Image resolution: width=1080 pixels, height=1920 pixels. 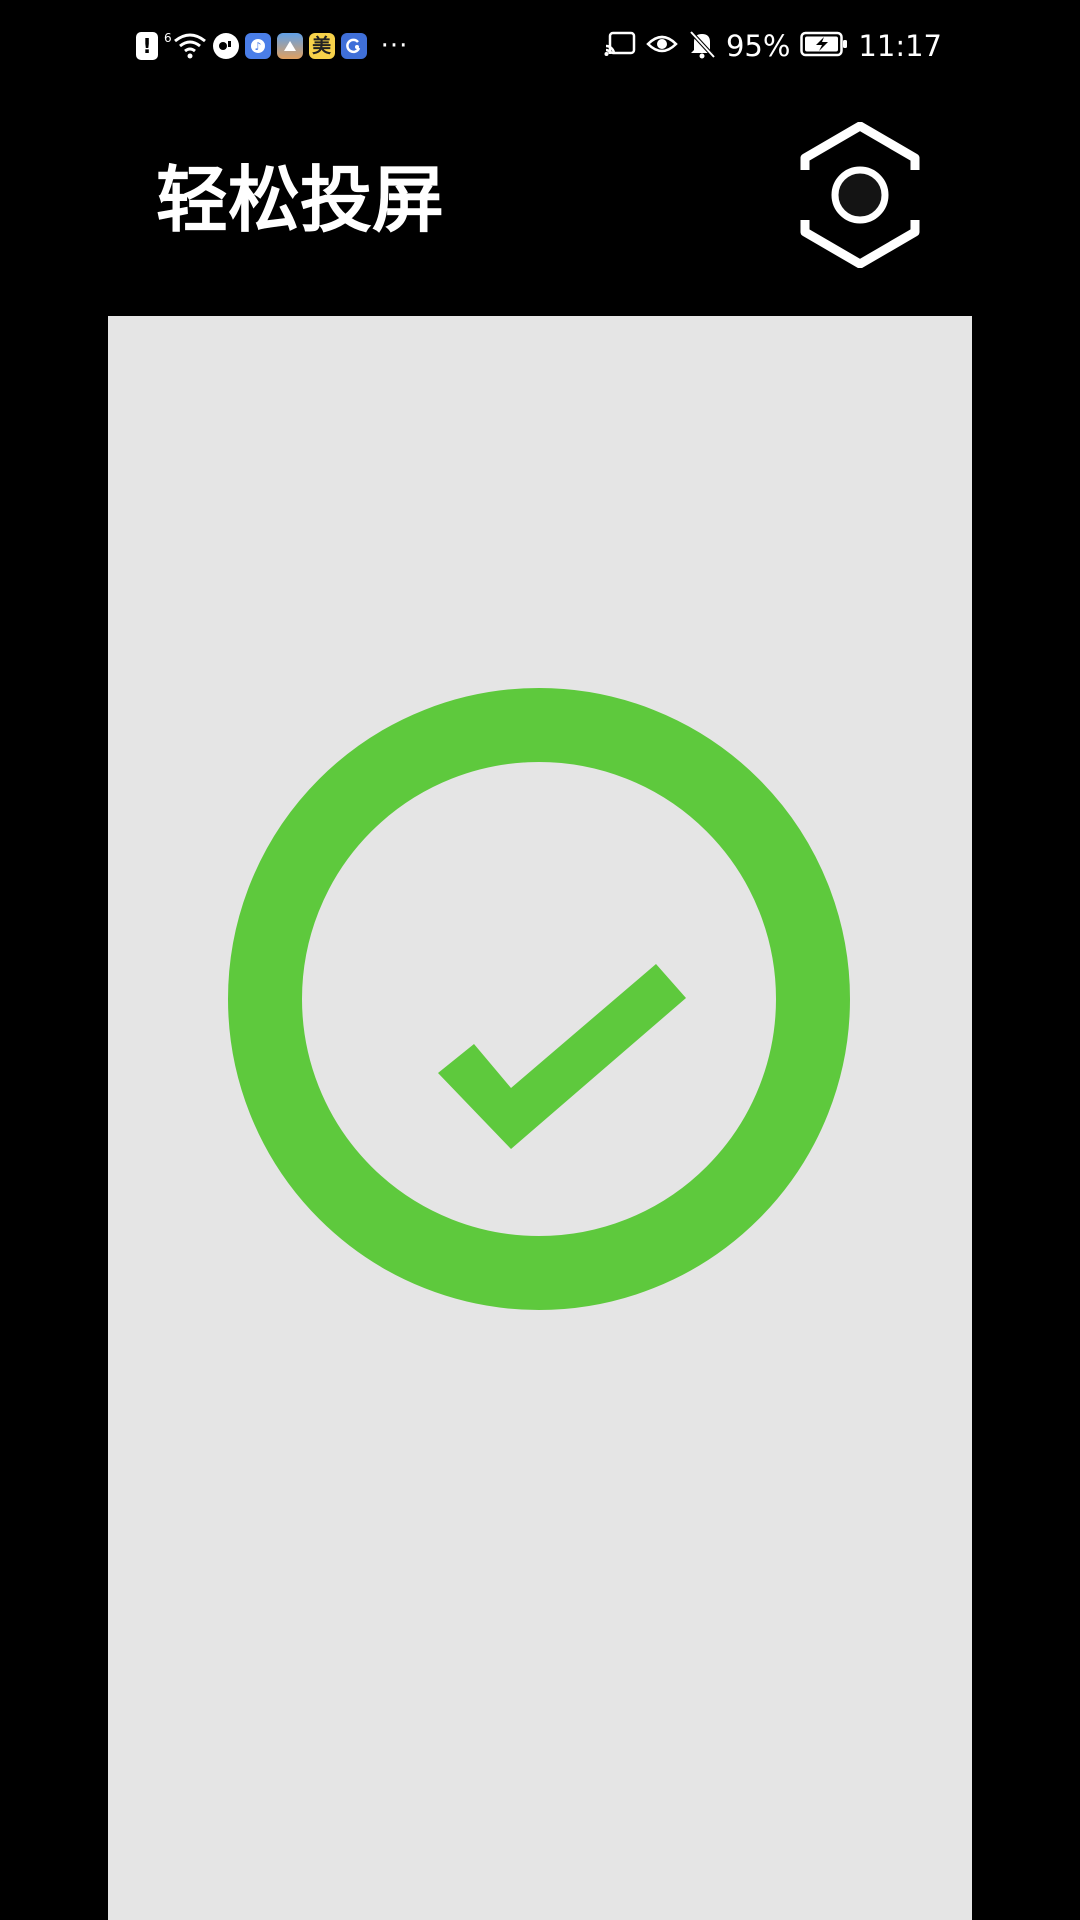 What do you see at coordinates (189, 46) in the screenshot?
I see `wifi-symbol` at bounding box center [189, 46].